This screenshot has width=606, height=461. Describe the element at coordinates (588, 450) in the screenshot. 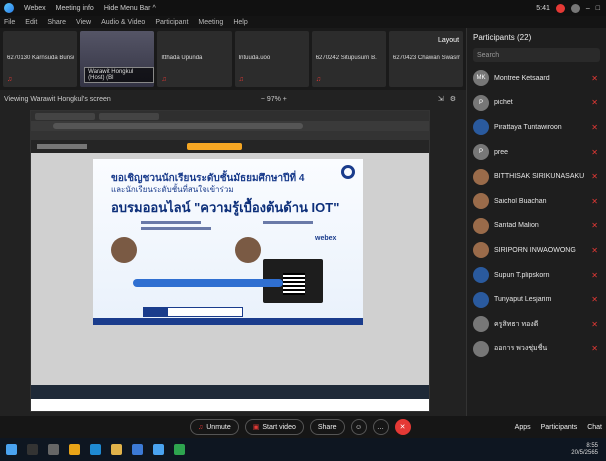

I see `taskbar-clock: 8:55 20/5/2565` at that location.